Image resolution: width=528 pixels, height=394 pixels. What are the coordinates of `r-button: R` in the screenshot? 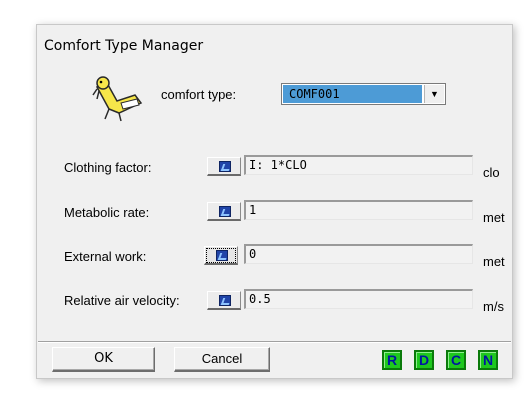 It's located at (392, 360).